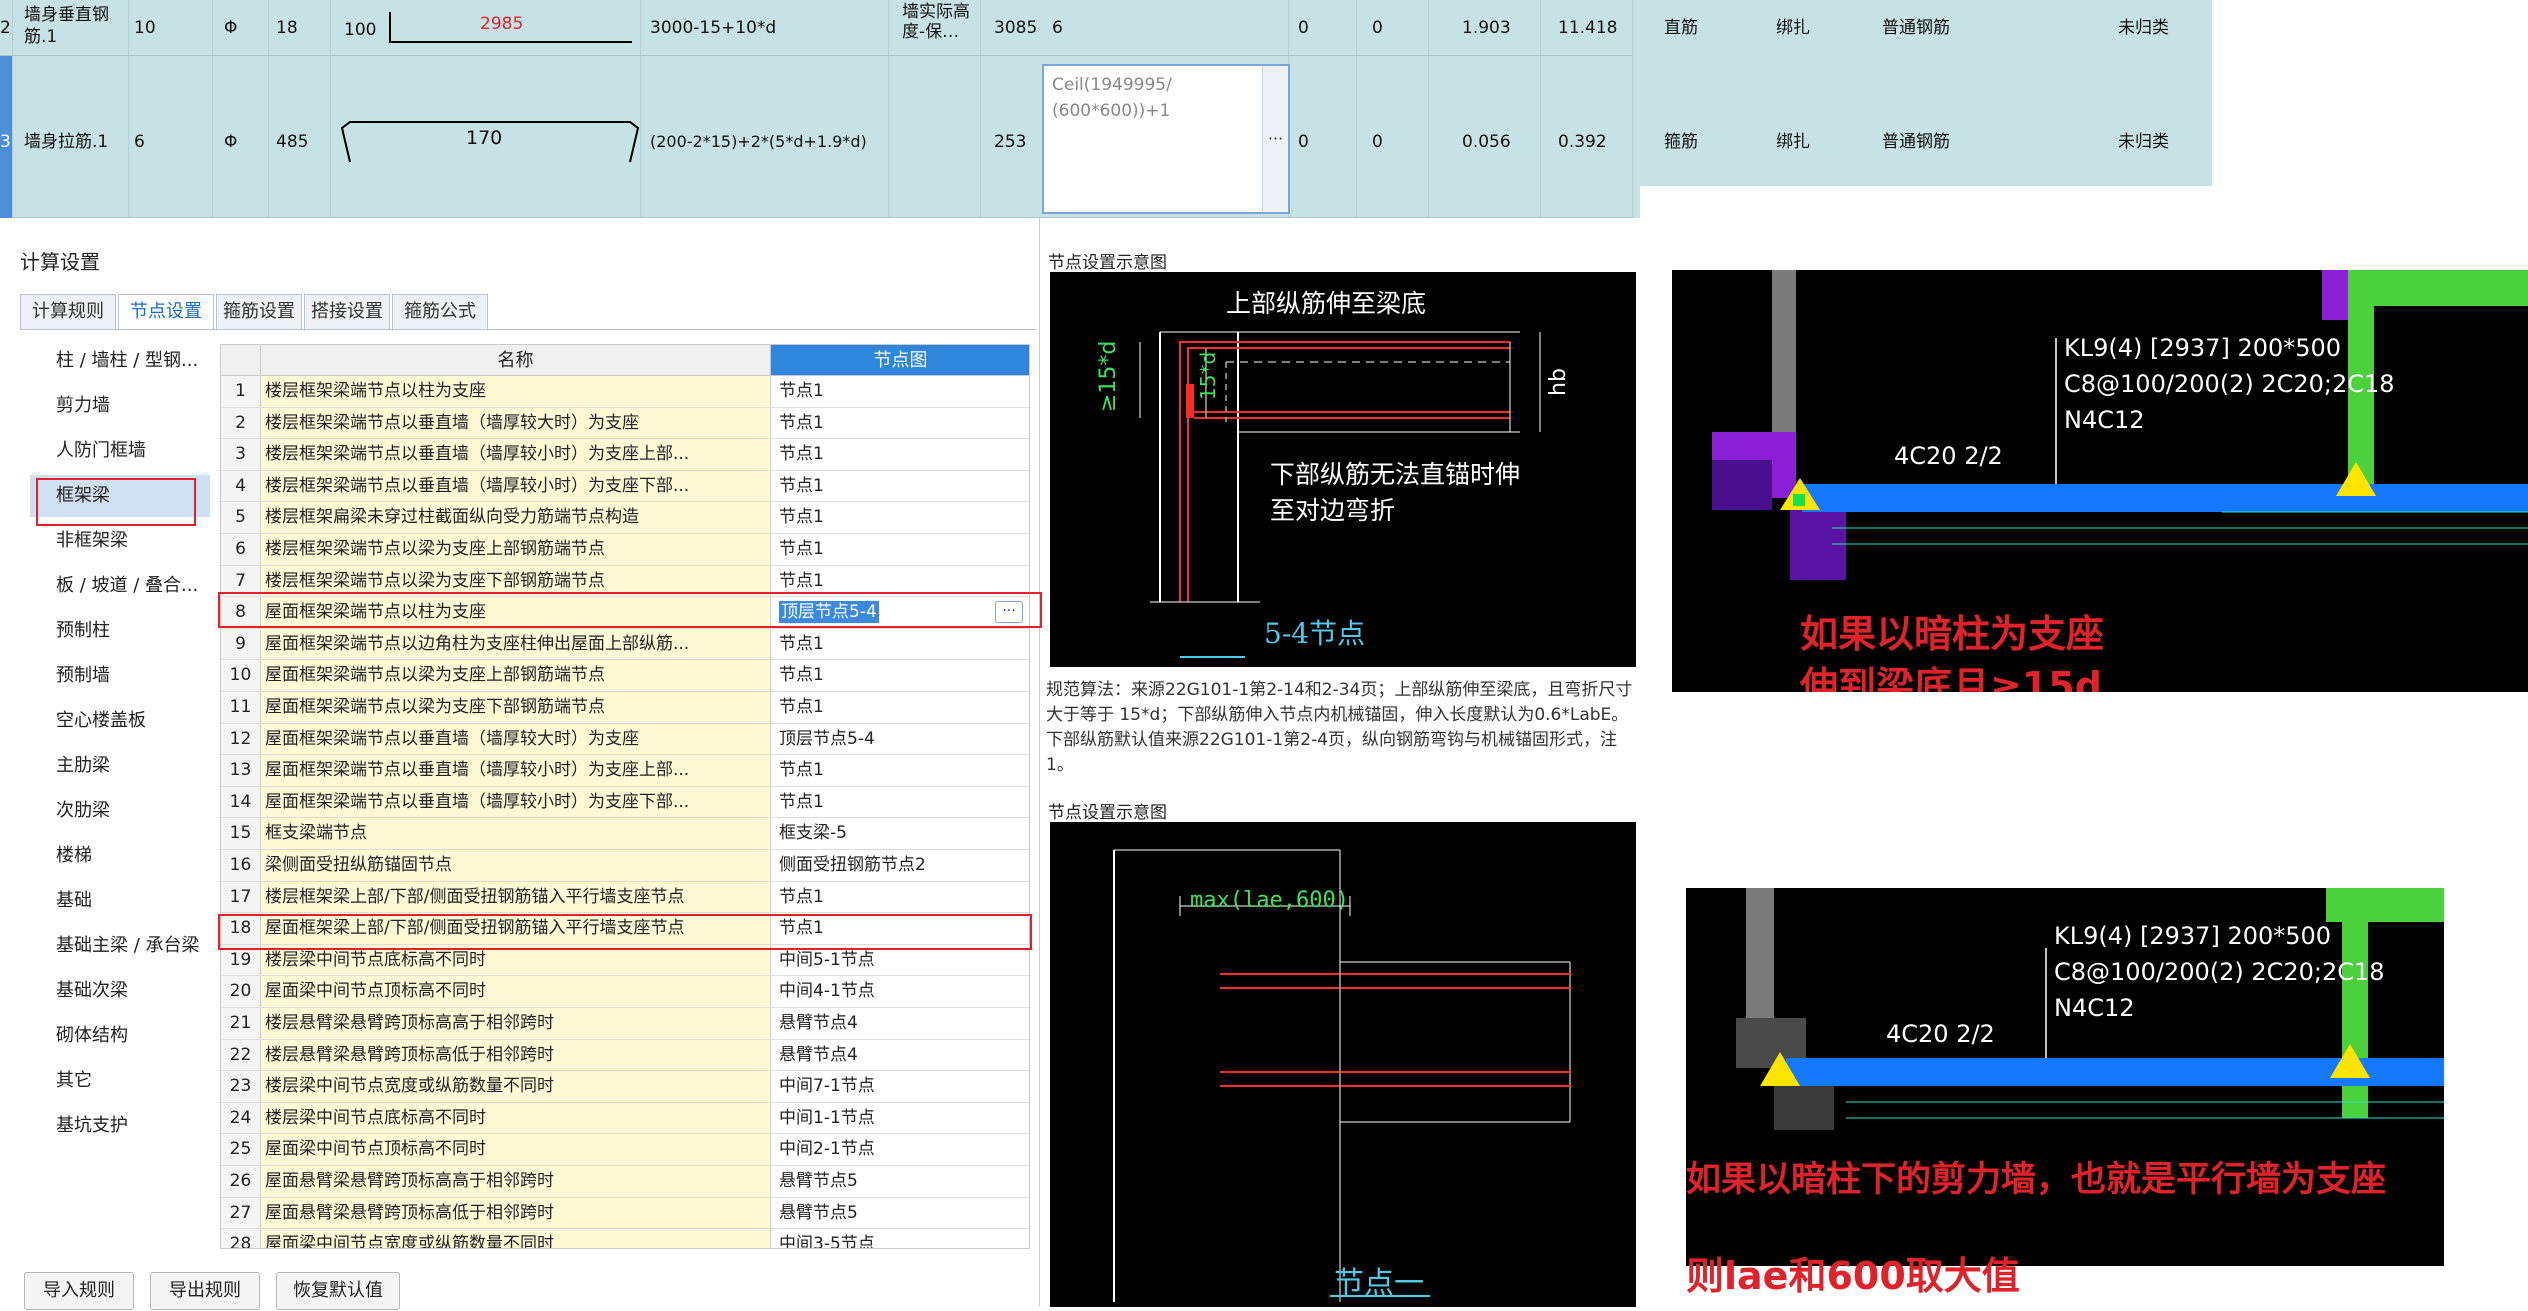 The image size is (2528, 1311). Describe the element at coordinates (120, 901) in the screenshot. I see `category-item: 基础` at that location.